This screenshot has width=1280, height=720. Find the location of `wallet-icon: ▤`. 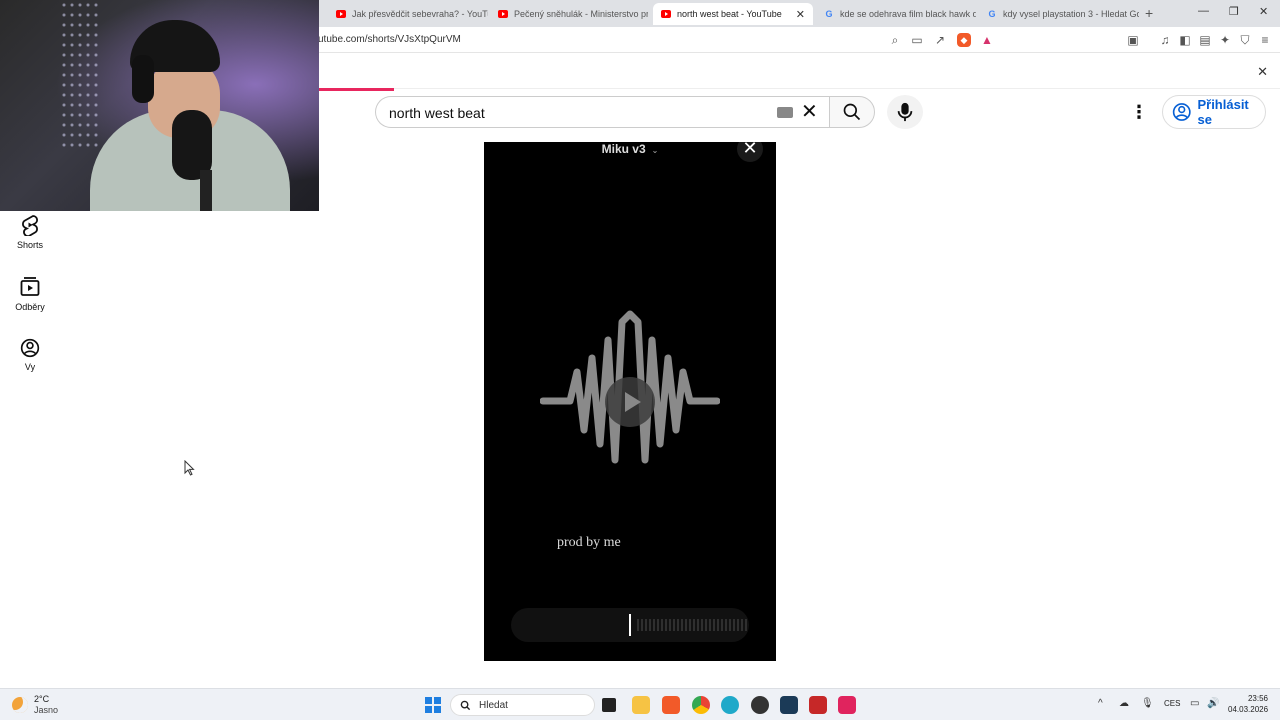

wallet-icon: ▤ is located at coordinates (1205, 40).